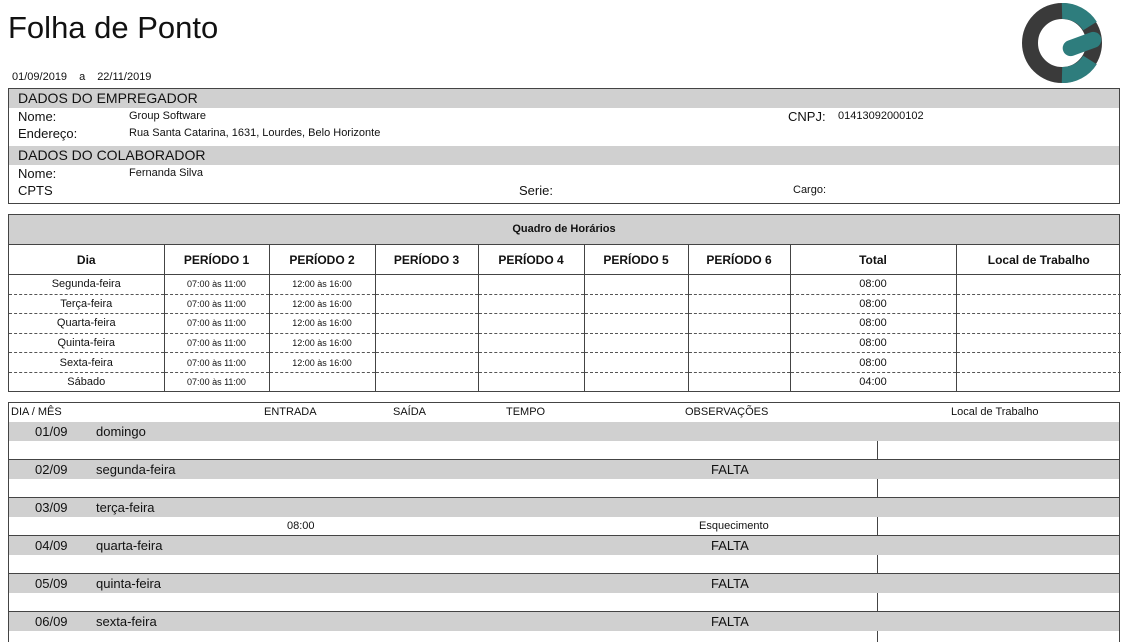  What do you see at coordinates (564, 230) in the screenshot?
I see `schedule-title: Quadro de Horários` at bounding box center [564, 230].